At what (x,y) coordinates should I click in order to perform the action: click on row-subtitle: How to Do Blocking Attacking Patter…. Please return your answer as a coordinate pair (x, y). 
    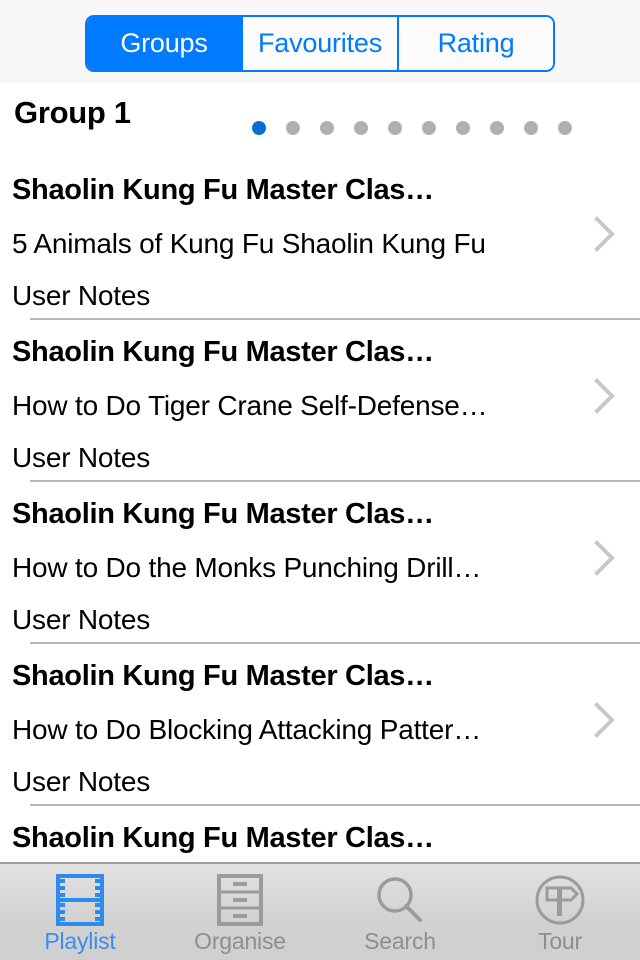
    Looking at the image, I should click on (247, 729).